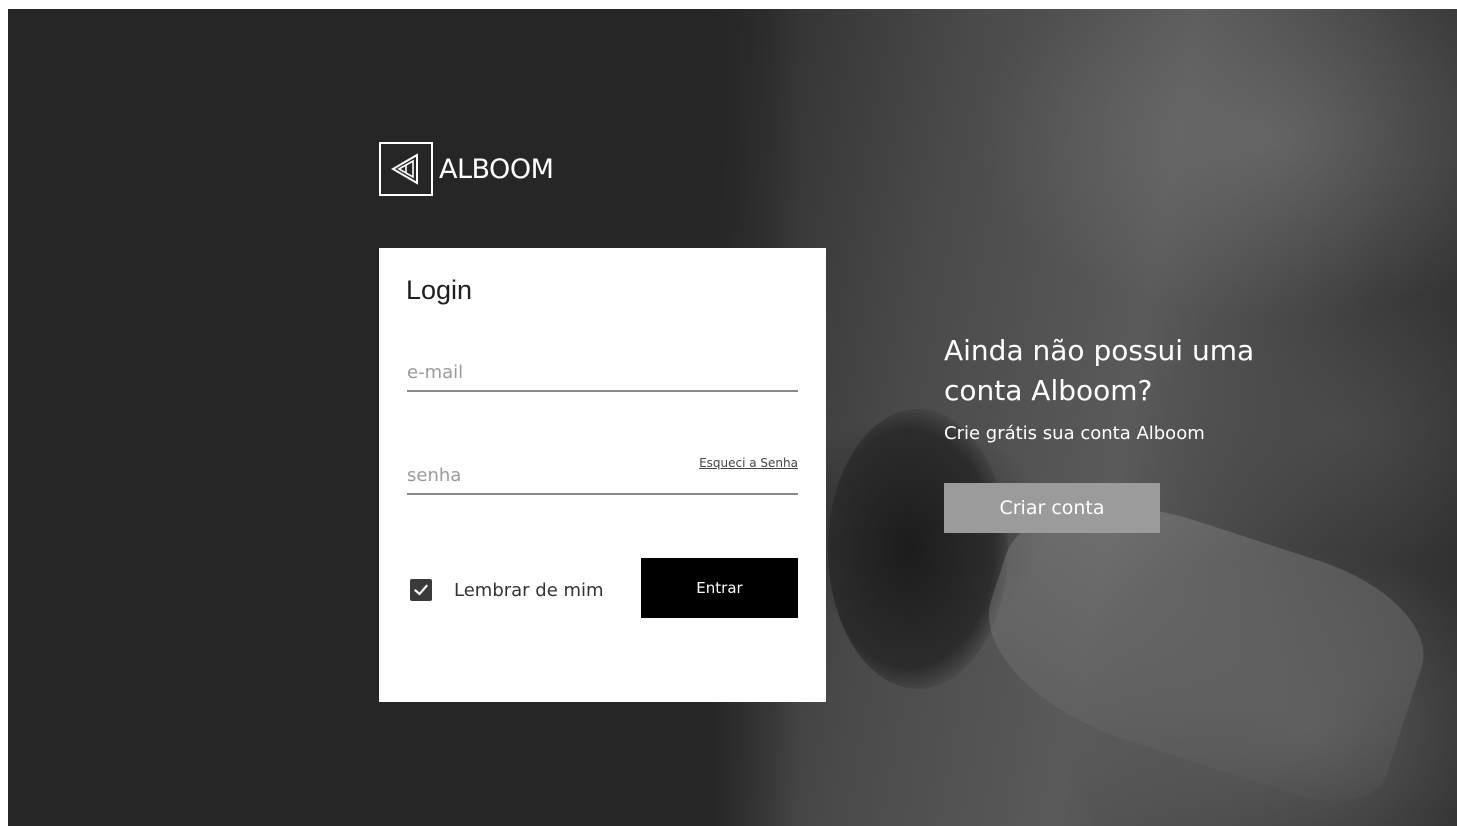  I want to click on remember-me-label: Lembrar de mim, so click(529, 590).